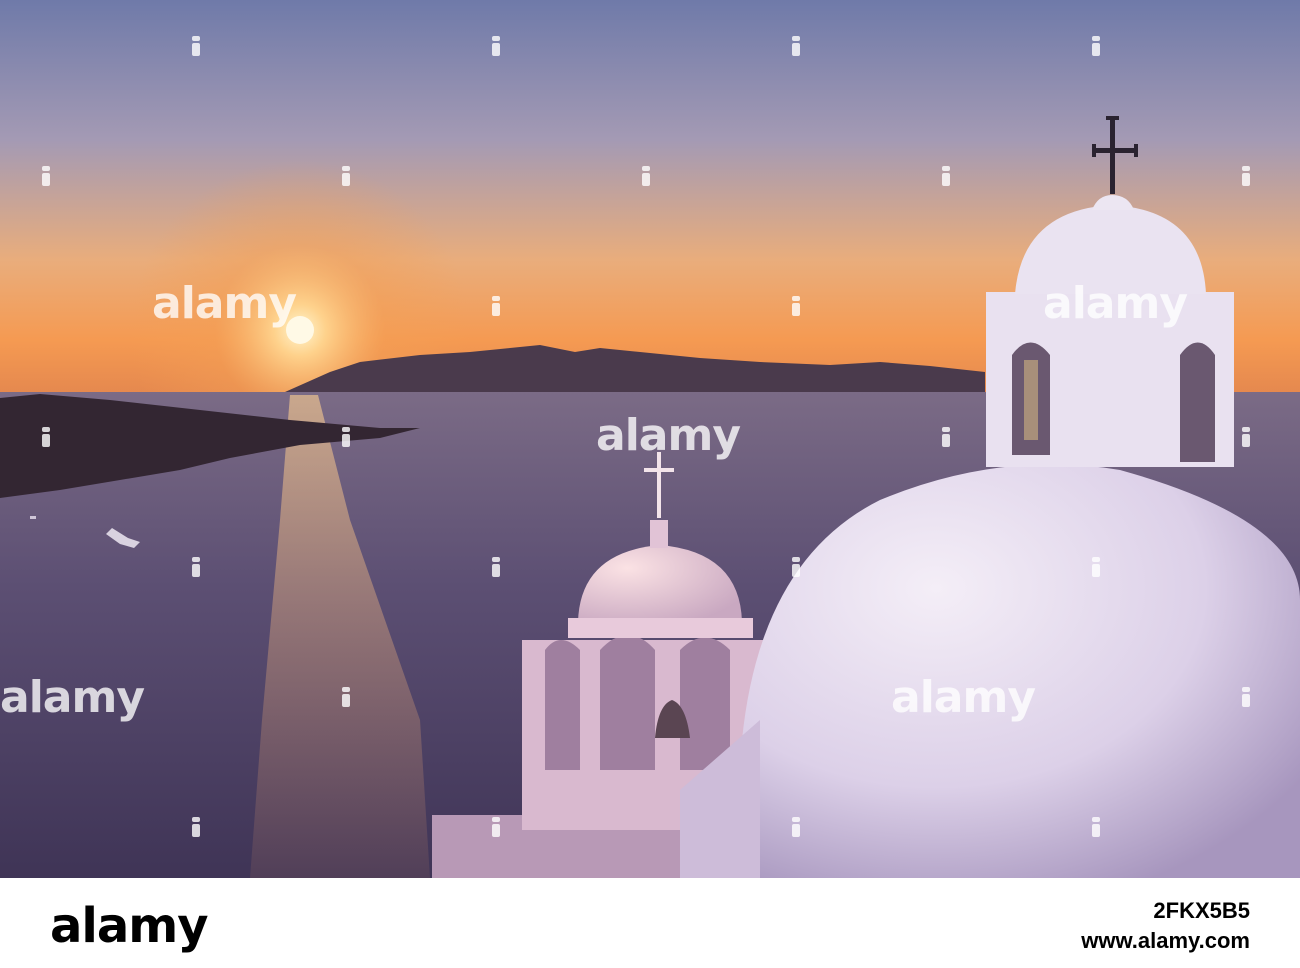 This screenshot has width=1300, height=968. I want to click on alamy-logo: alamy, so click(129, 926).